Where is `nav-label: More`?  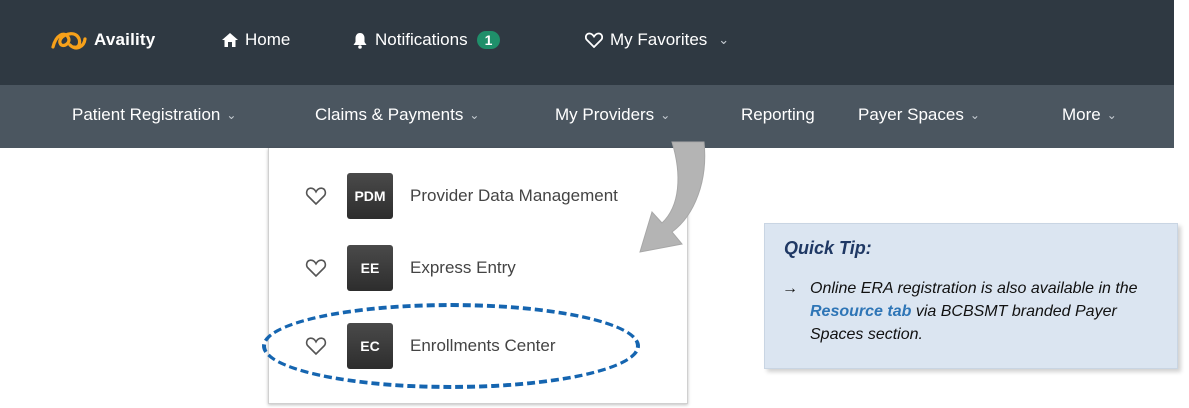 nav-label: More is located at coordinates (1081, 114).